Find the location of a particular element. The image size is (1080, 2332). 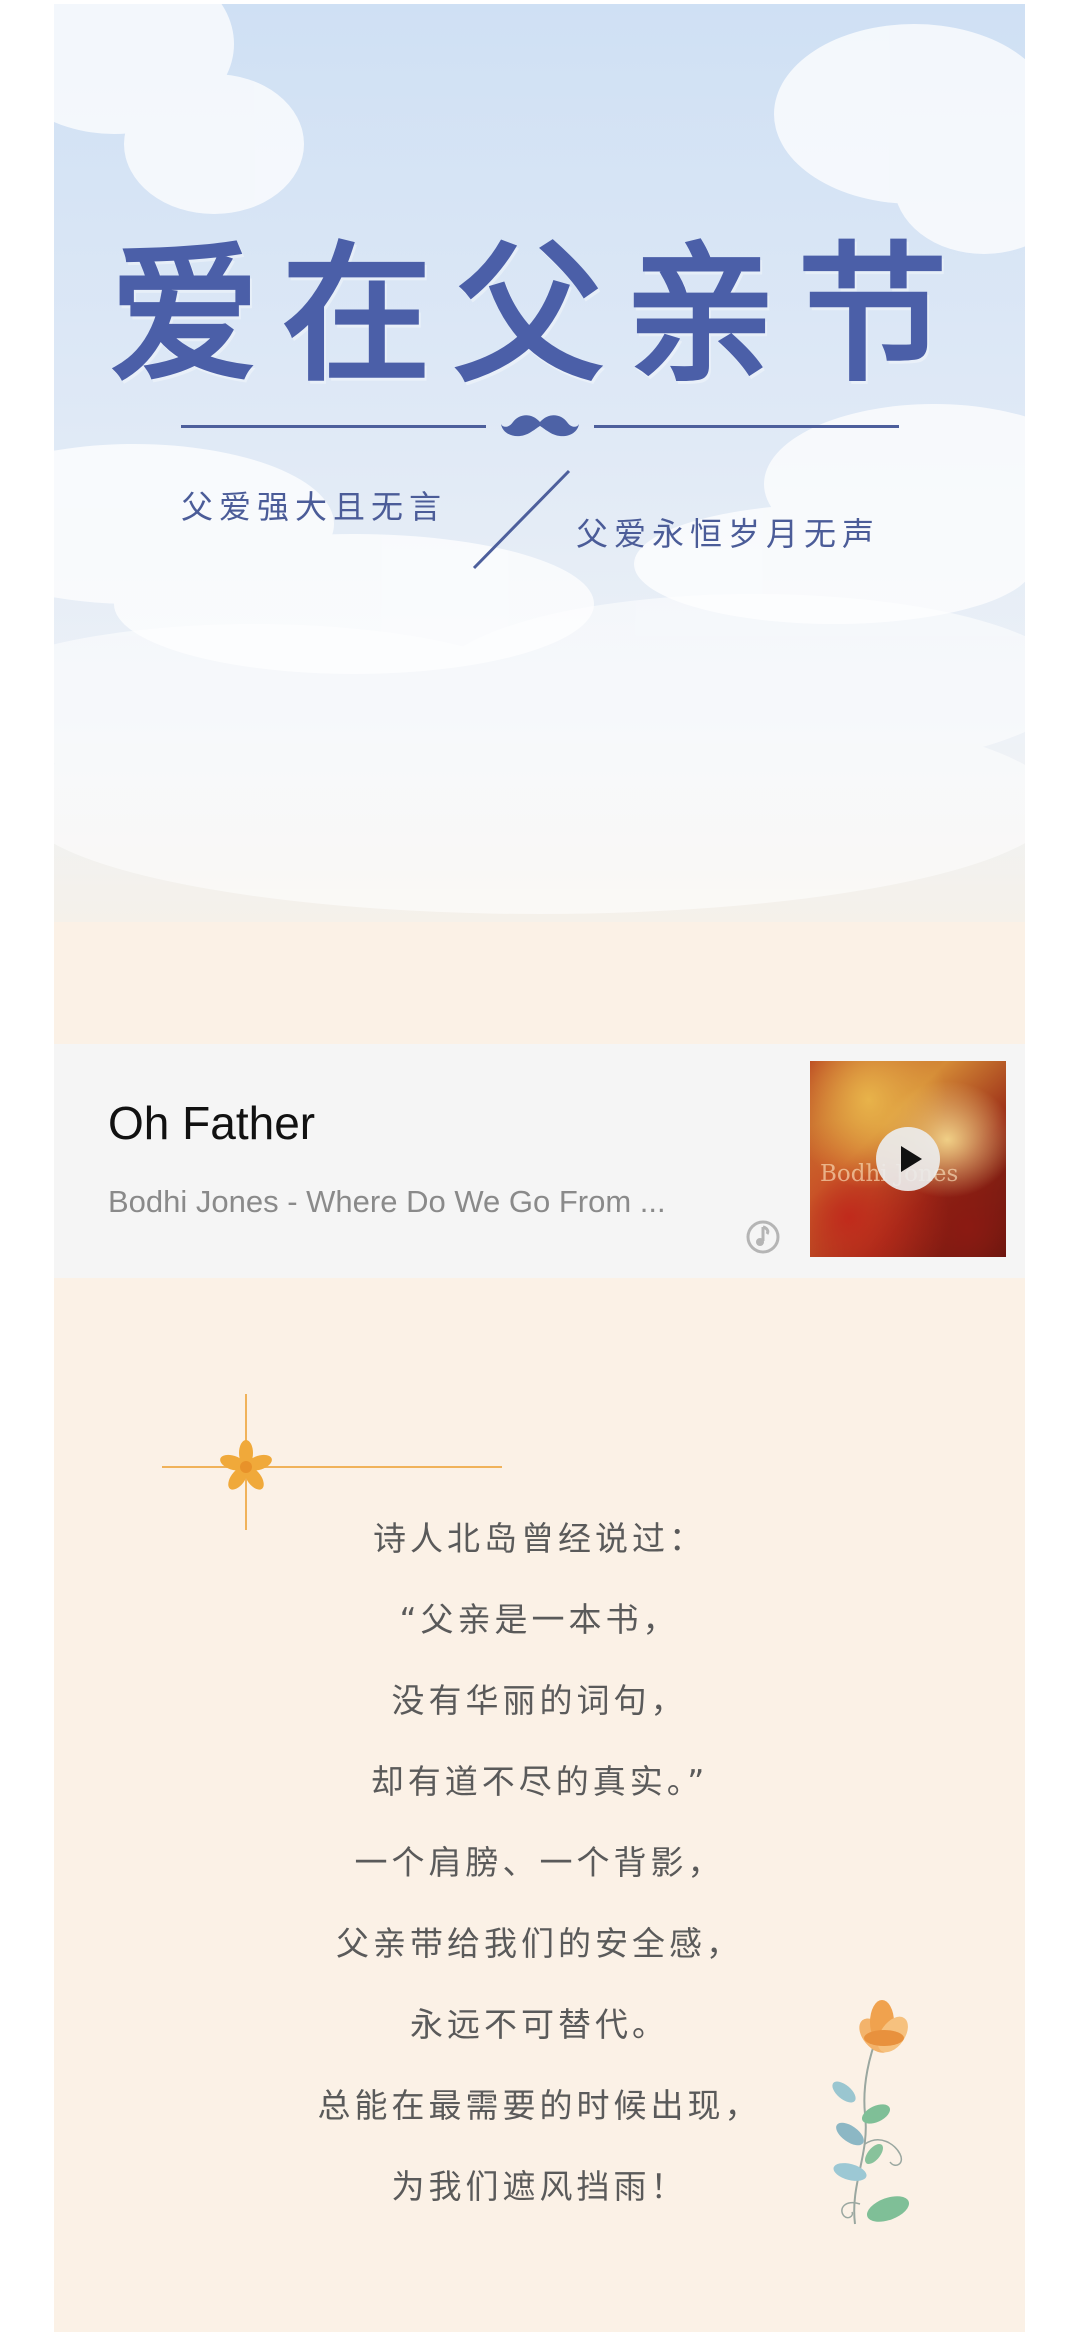

play-button is located at coordinates (908, 1159).